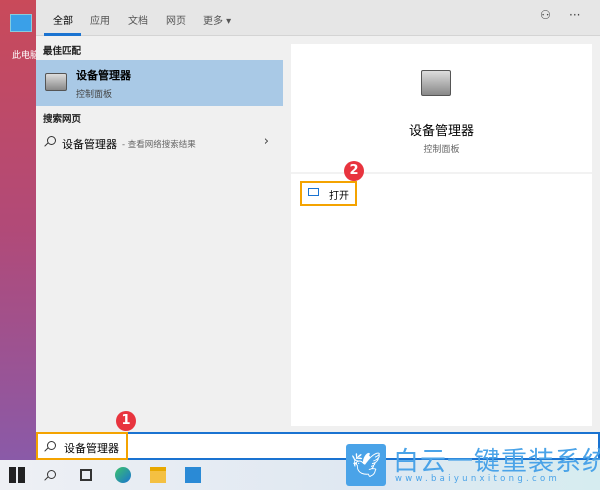  I want to click on more-options-button: ···, so click(574, 15).